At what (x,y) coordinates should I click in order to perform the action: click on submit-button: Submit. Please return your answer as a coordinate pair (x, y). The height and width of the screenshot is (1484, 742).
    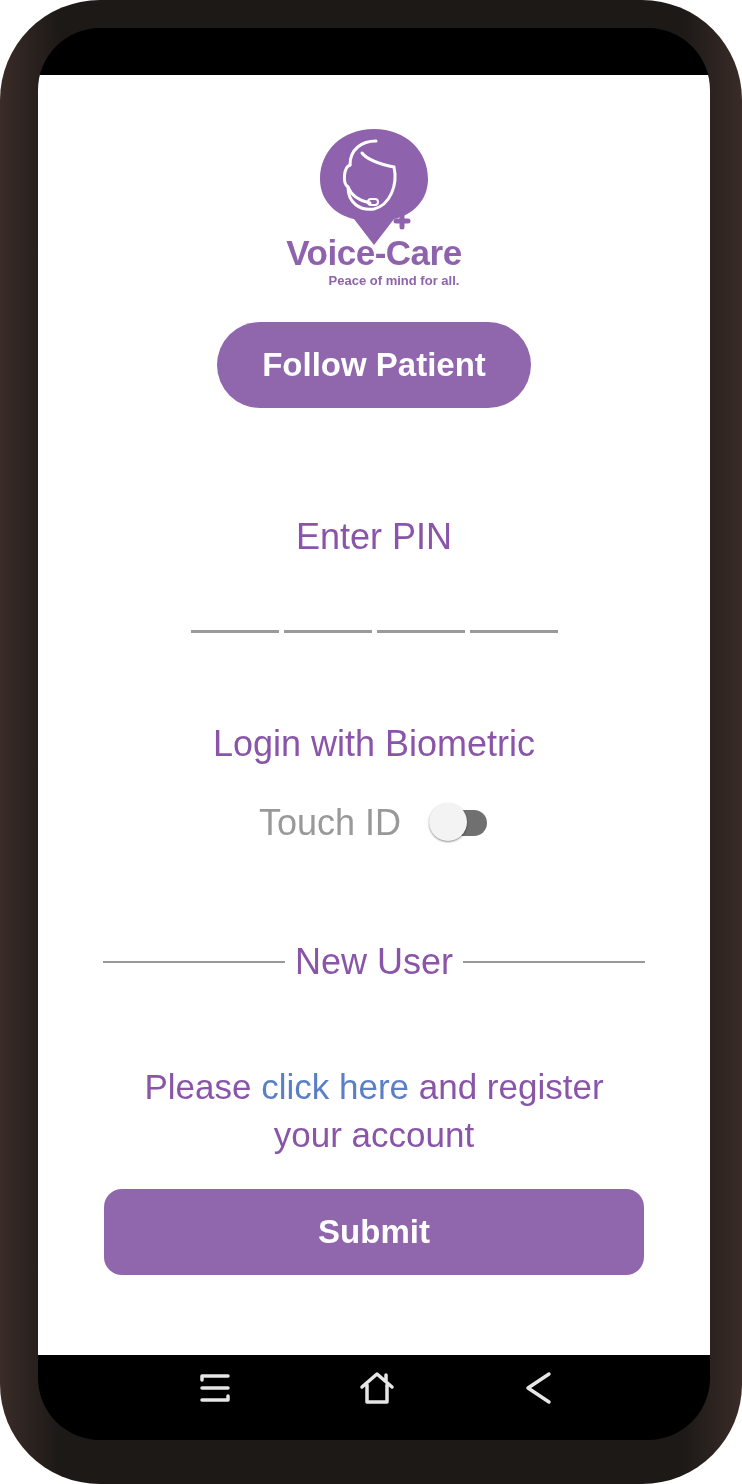
    Looking at the image, I should click on (374, 1232).